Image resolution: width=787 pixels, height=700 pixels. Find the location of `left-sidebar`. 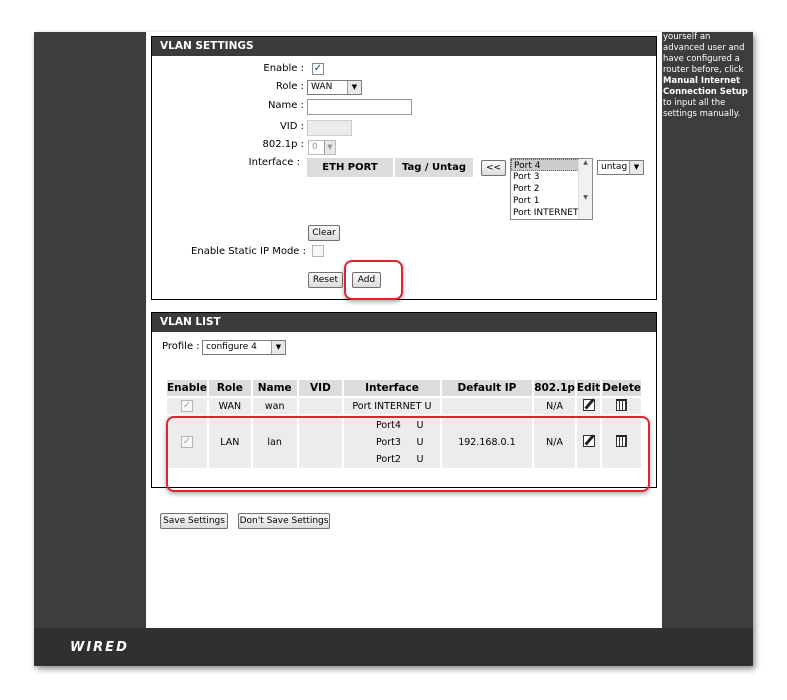

left-sidebar is located at coordinates (90, 330).